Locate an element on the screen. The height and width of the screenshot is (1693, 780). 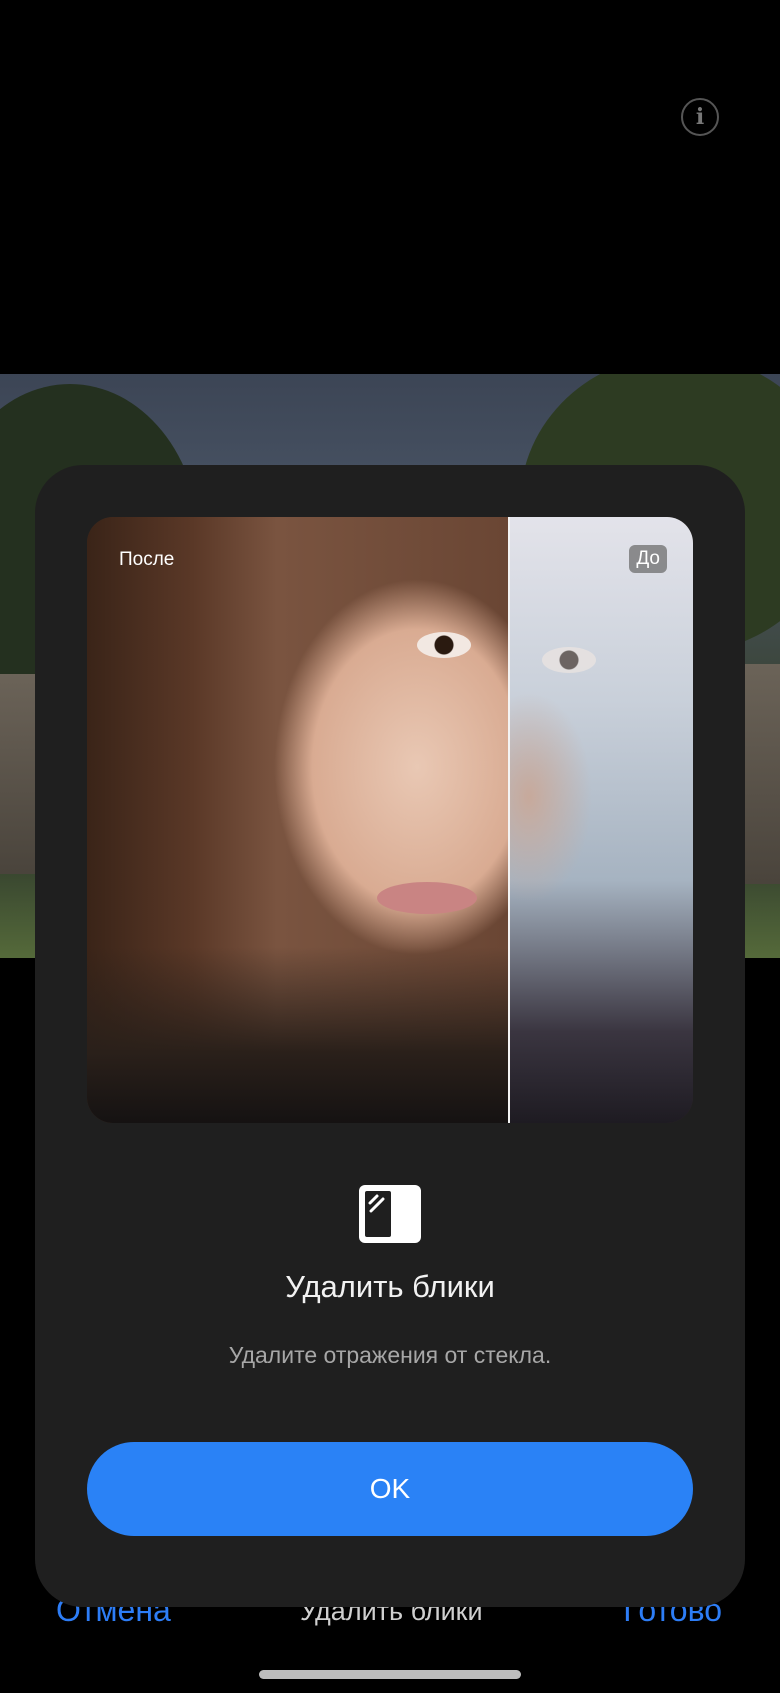
before-label: До is located at coordinates (648, 559).